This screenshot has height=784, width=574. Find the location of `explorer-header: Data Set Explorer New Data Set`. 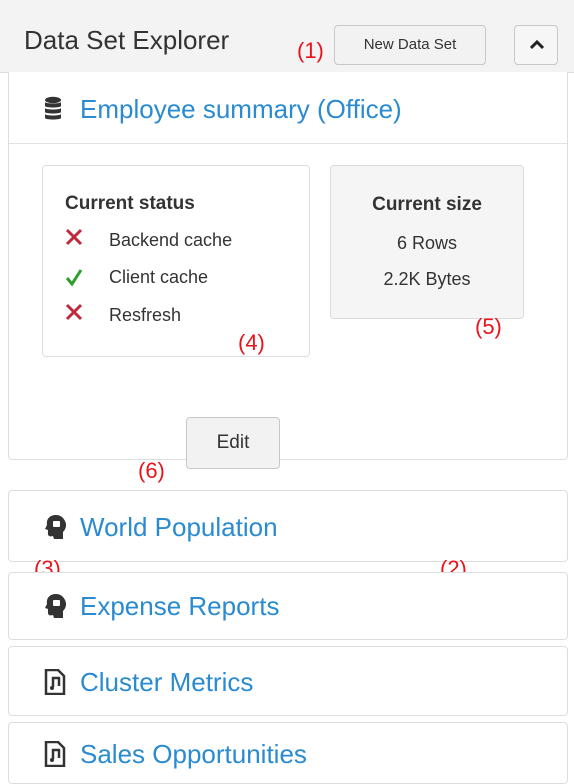

explorer-header: Data Set Explorer New Data Set is located at coordinates (287, 36).